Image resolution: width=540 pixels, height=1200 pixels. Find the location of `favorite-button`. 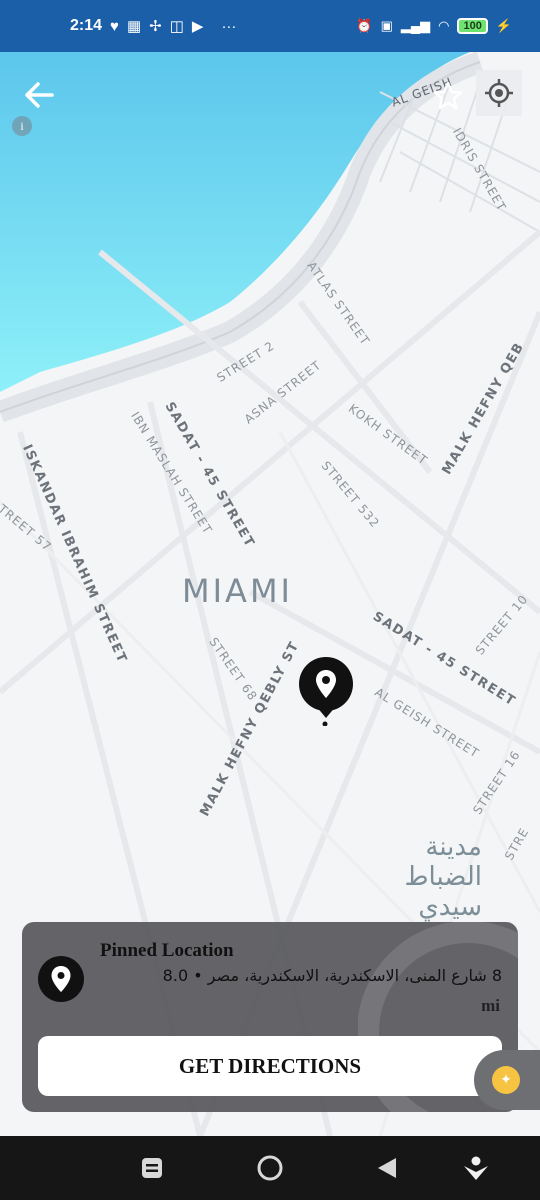

favorite-button is located at coordinates (448, 96).